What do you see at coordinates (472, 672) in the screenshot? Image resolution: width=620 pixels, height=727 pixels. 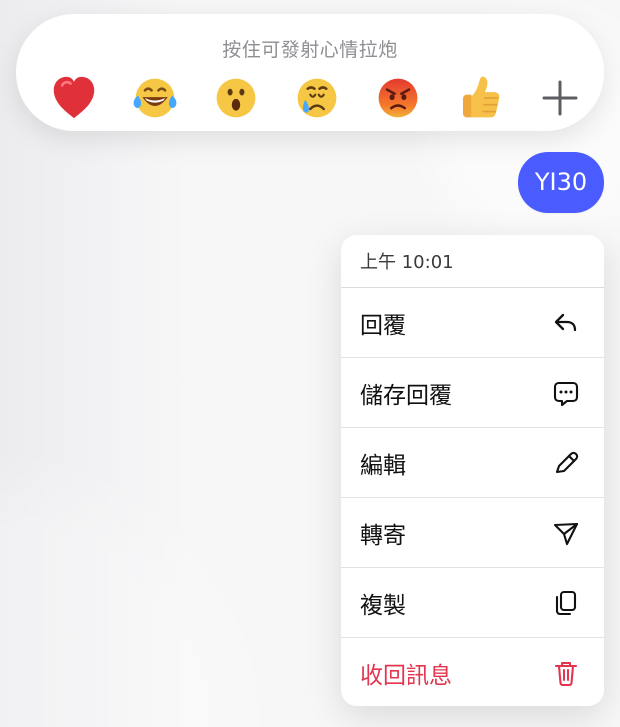 I see `menu-item-unsend: 收回訊息` at bounding box center [472, 672].